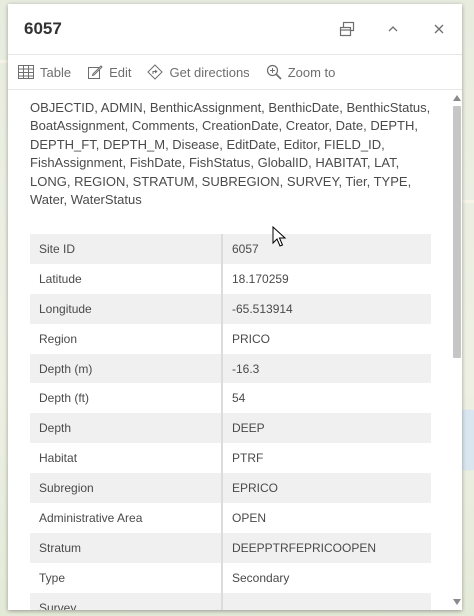 The image size is (474, 616). I want to click on table-row: Habitat PTRF, so click(230, 458).